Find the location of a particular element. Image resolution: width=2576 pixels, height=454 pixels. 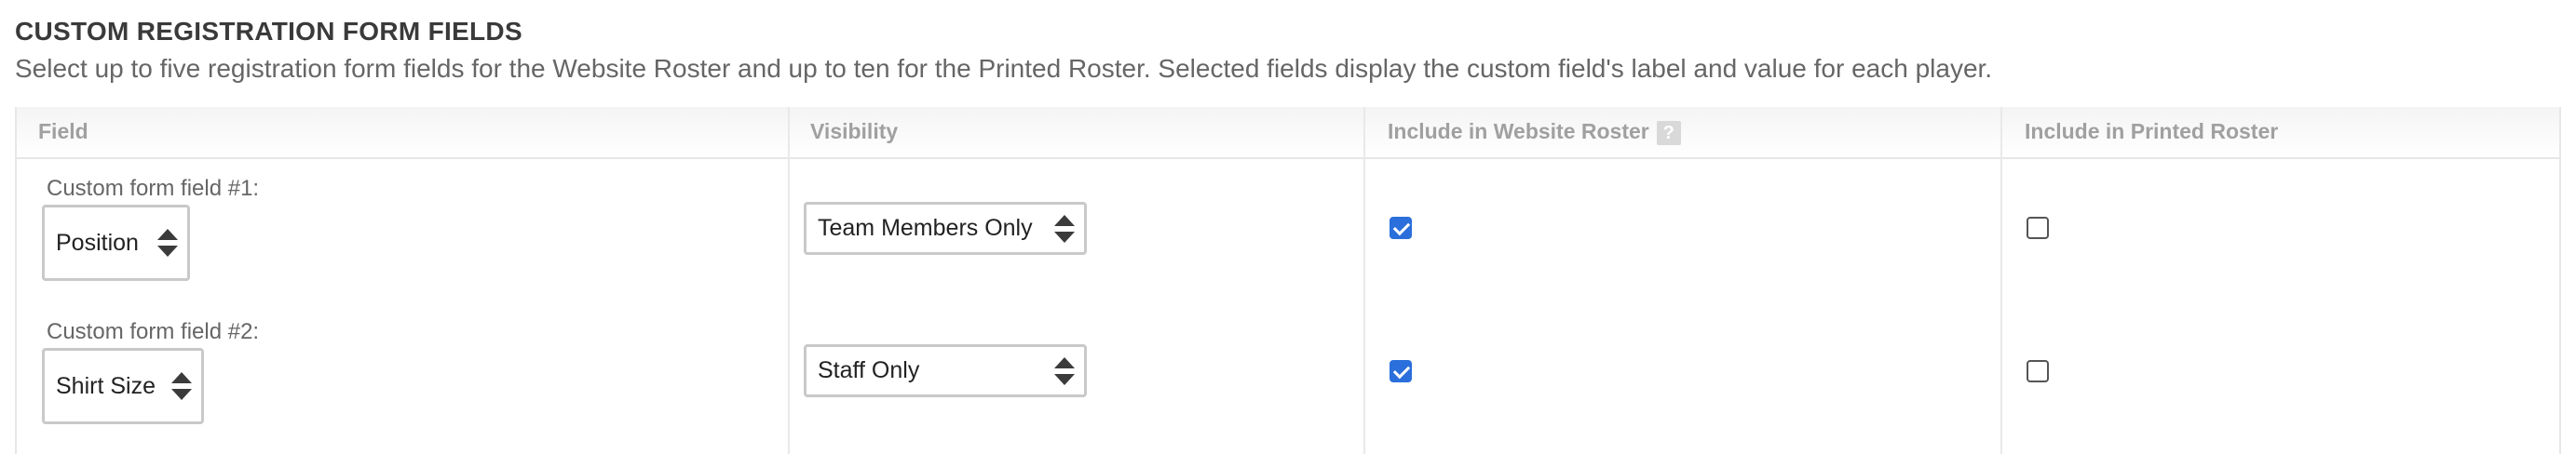

visibility-2-select: Staff Only is located at coordinates (945, 370).